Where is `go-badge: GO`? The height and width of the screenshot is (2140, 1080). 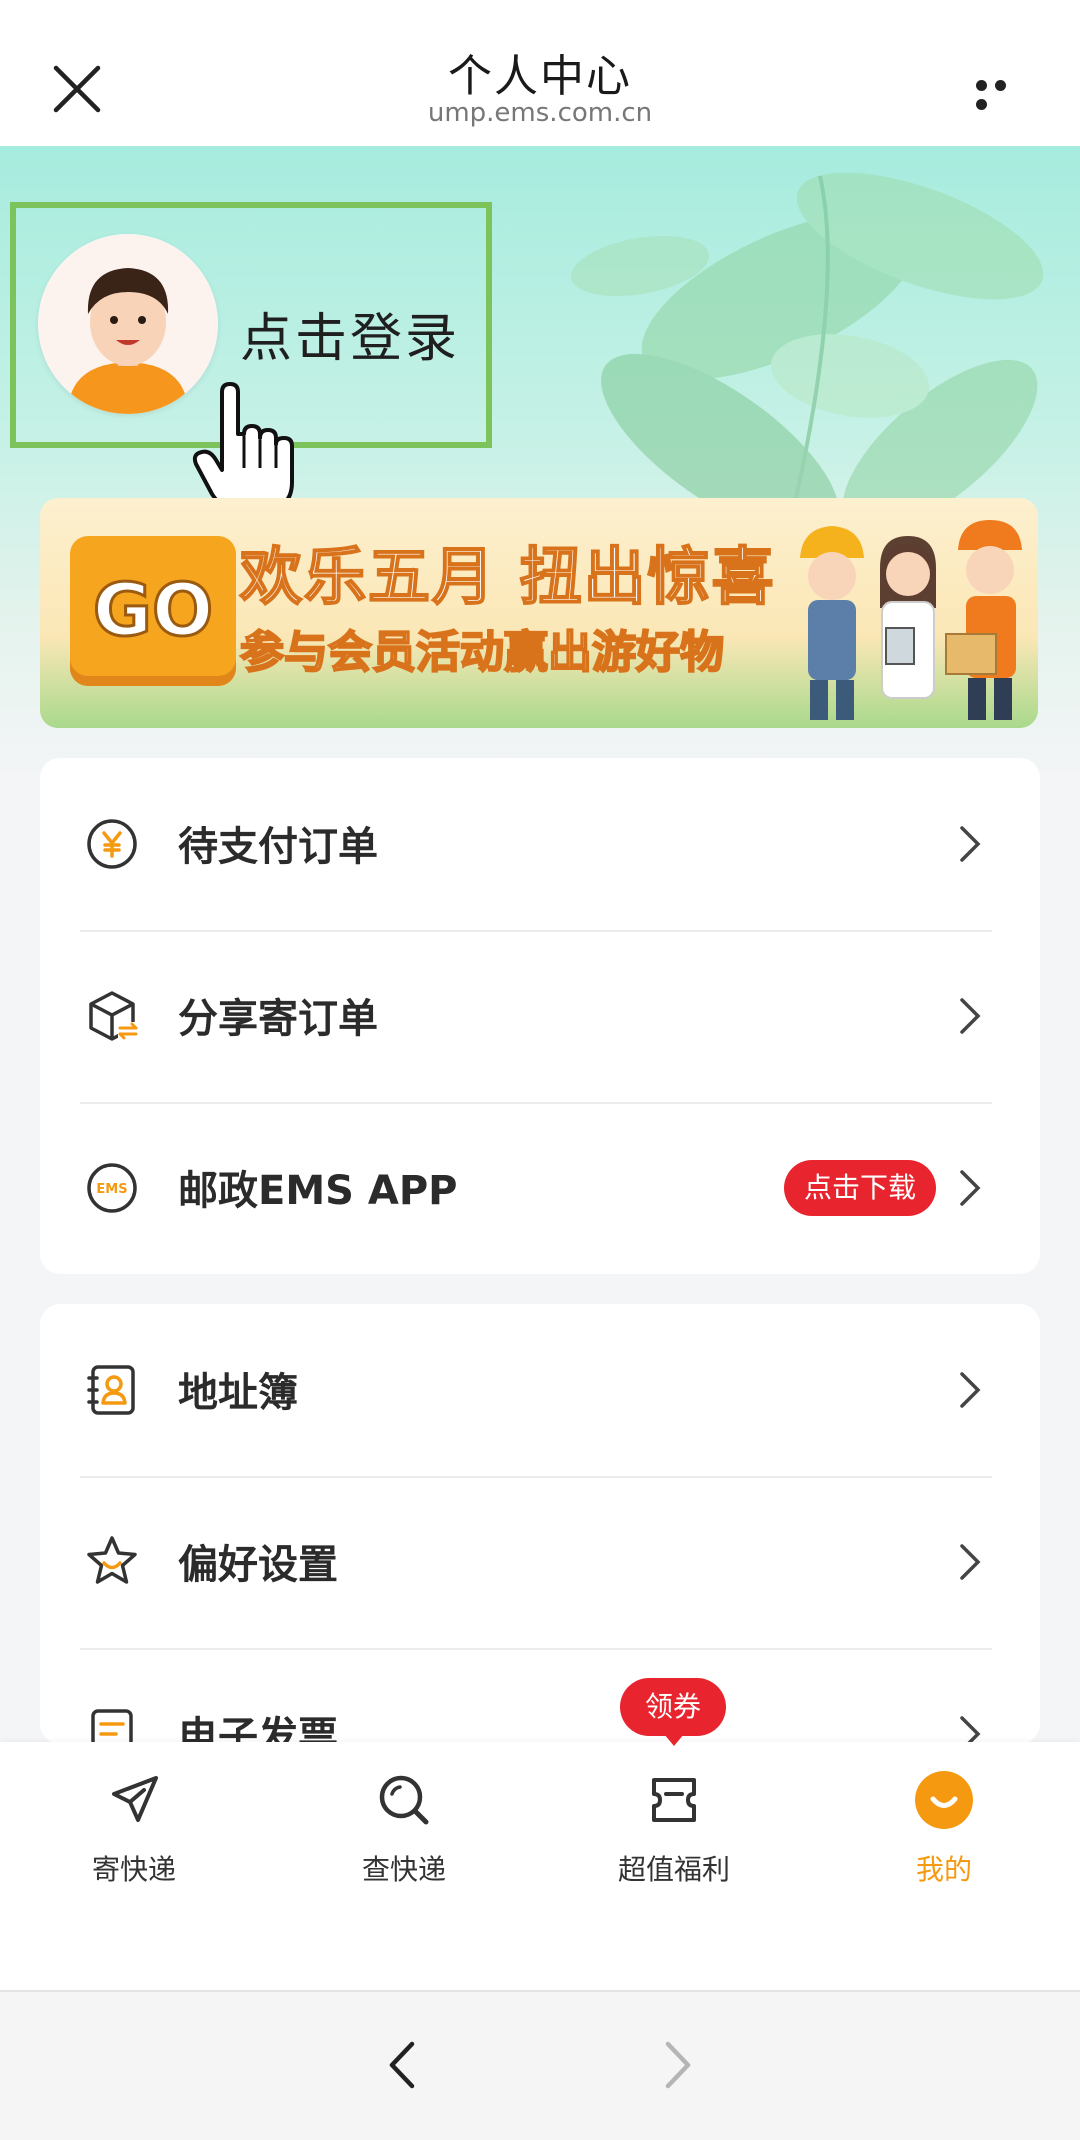 go-badge: GO is located at coordinates (153, 611).